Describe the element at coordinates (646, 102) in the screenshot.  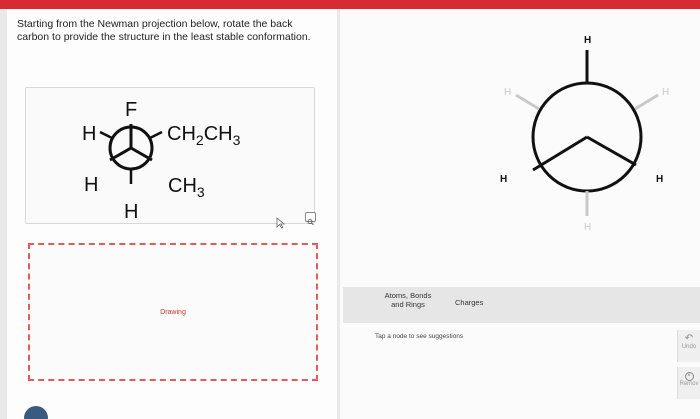
I see `editor-back-bond-upper-right` at that location.